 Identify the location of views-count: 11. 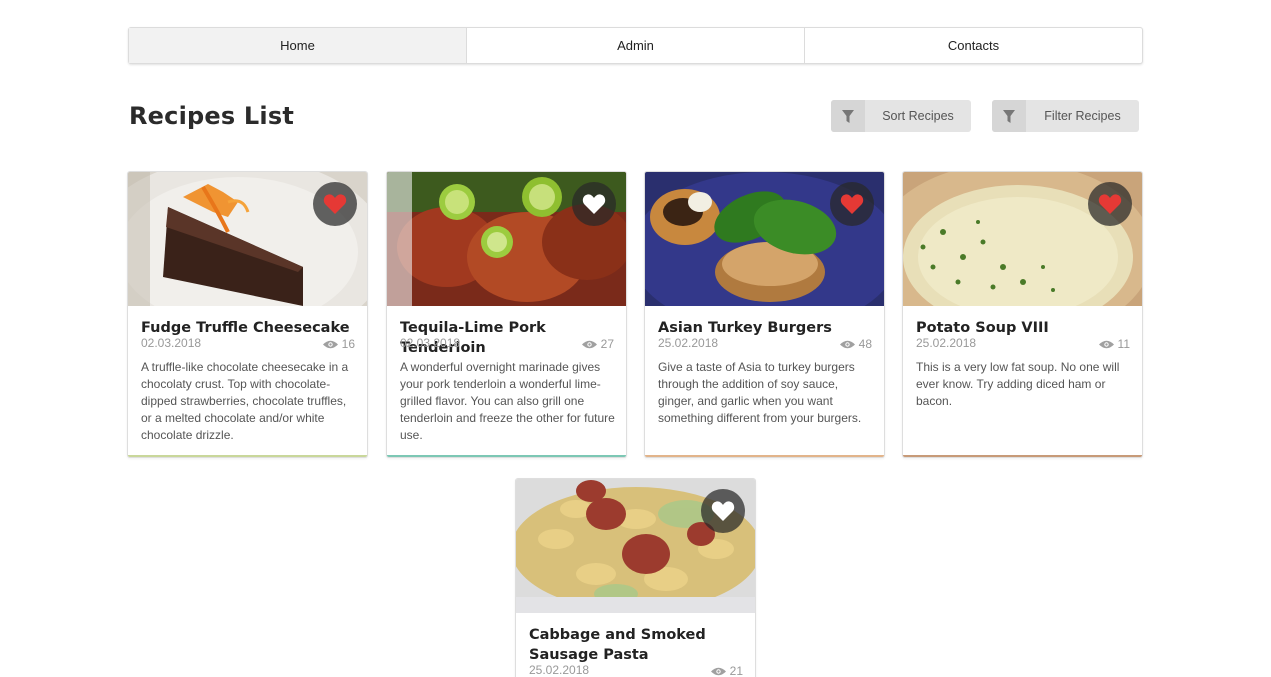
(1123, 344).